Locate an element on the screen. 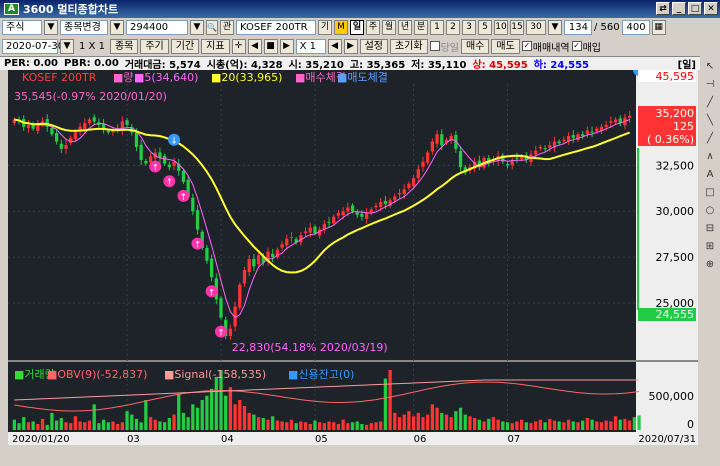 This screenshot has height=466, width=720. indicator-button: 지표 is located at coordinates (215, 46).